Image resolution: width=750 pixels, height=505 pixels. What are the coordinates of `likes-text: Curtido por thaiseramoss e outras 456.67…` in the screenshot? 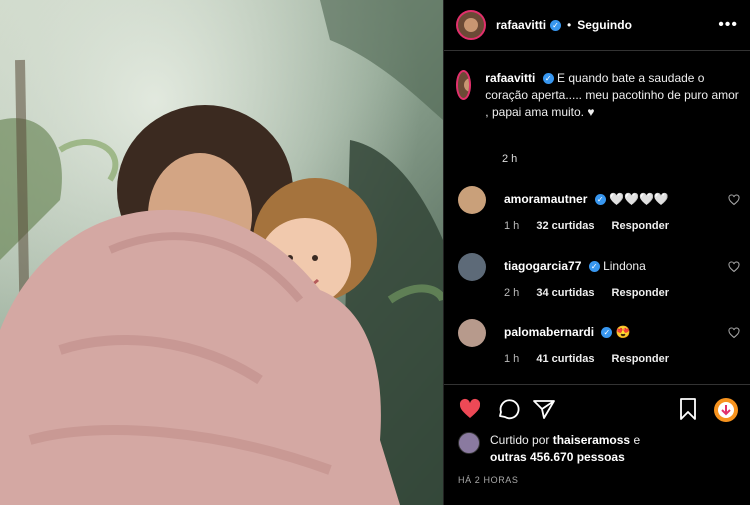 It's located at (565, 449).